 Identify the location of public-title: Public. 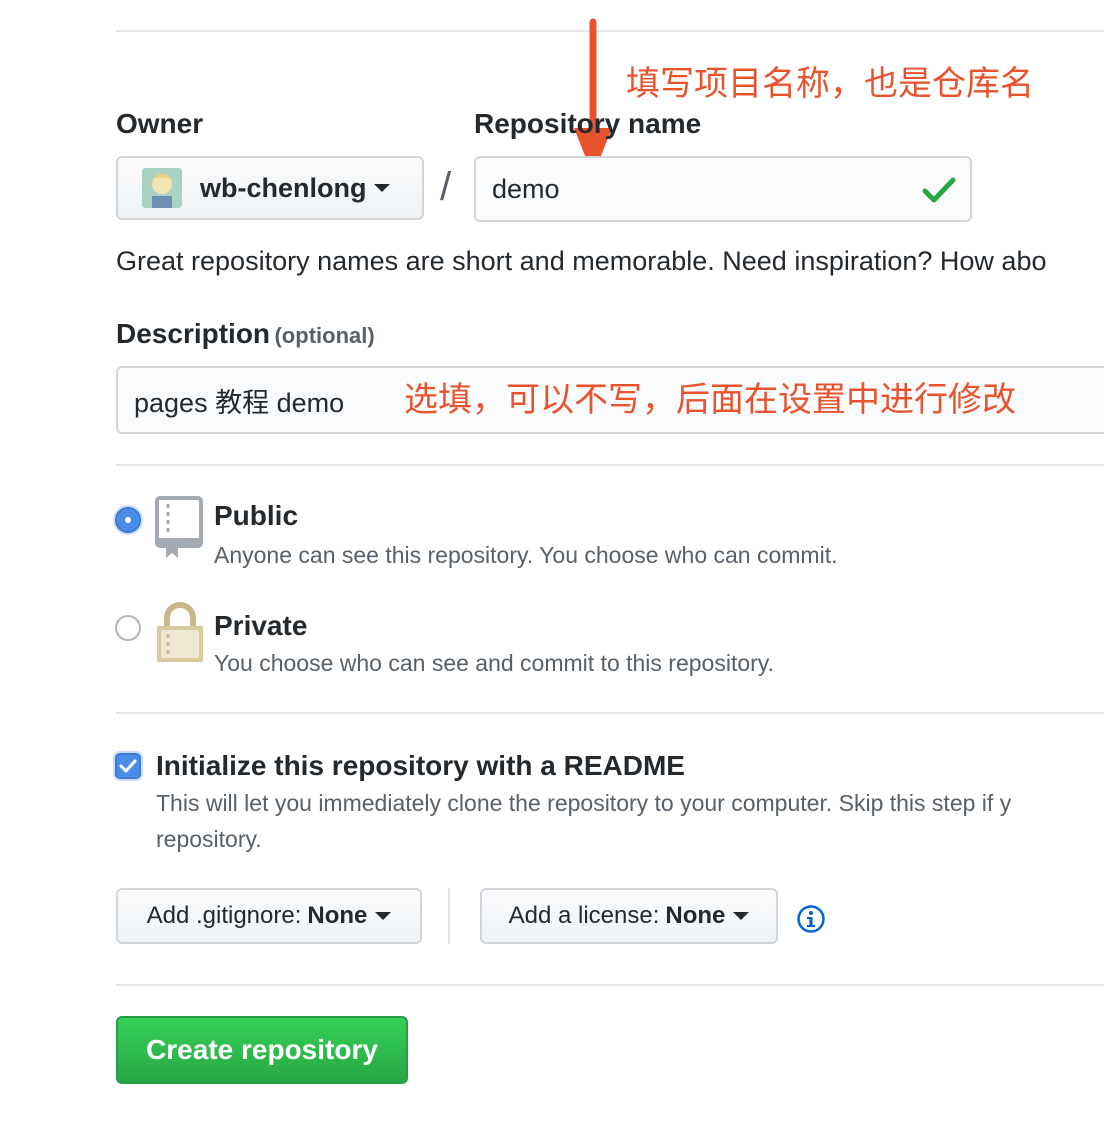
(256, 515).